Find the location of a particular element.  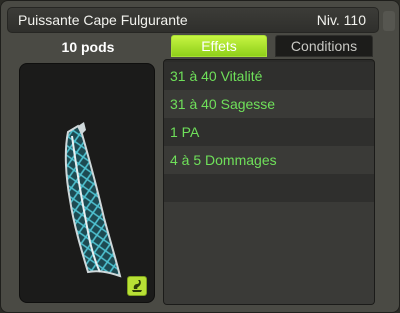

effect-row: 31 à 40 Vitalité is located at coordinates (269, 76).